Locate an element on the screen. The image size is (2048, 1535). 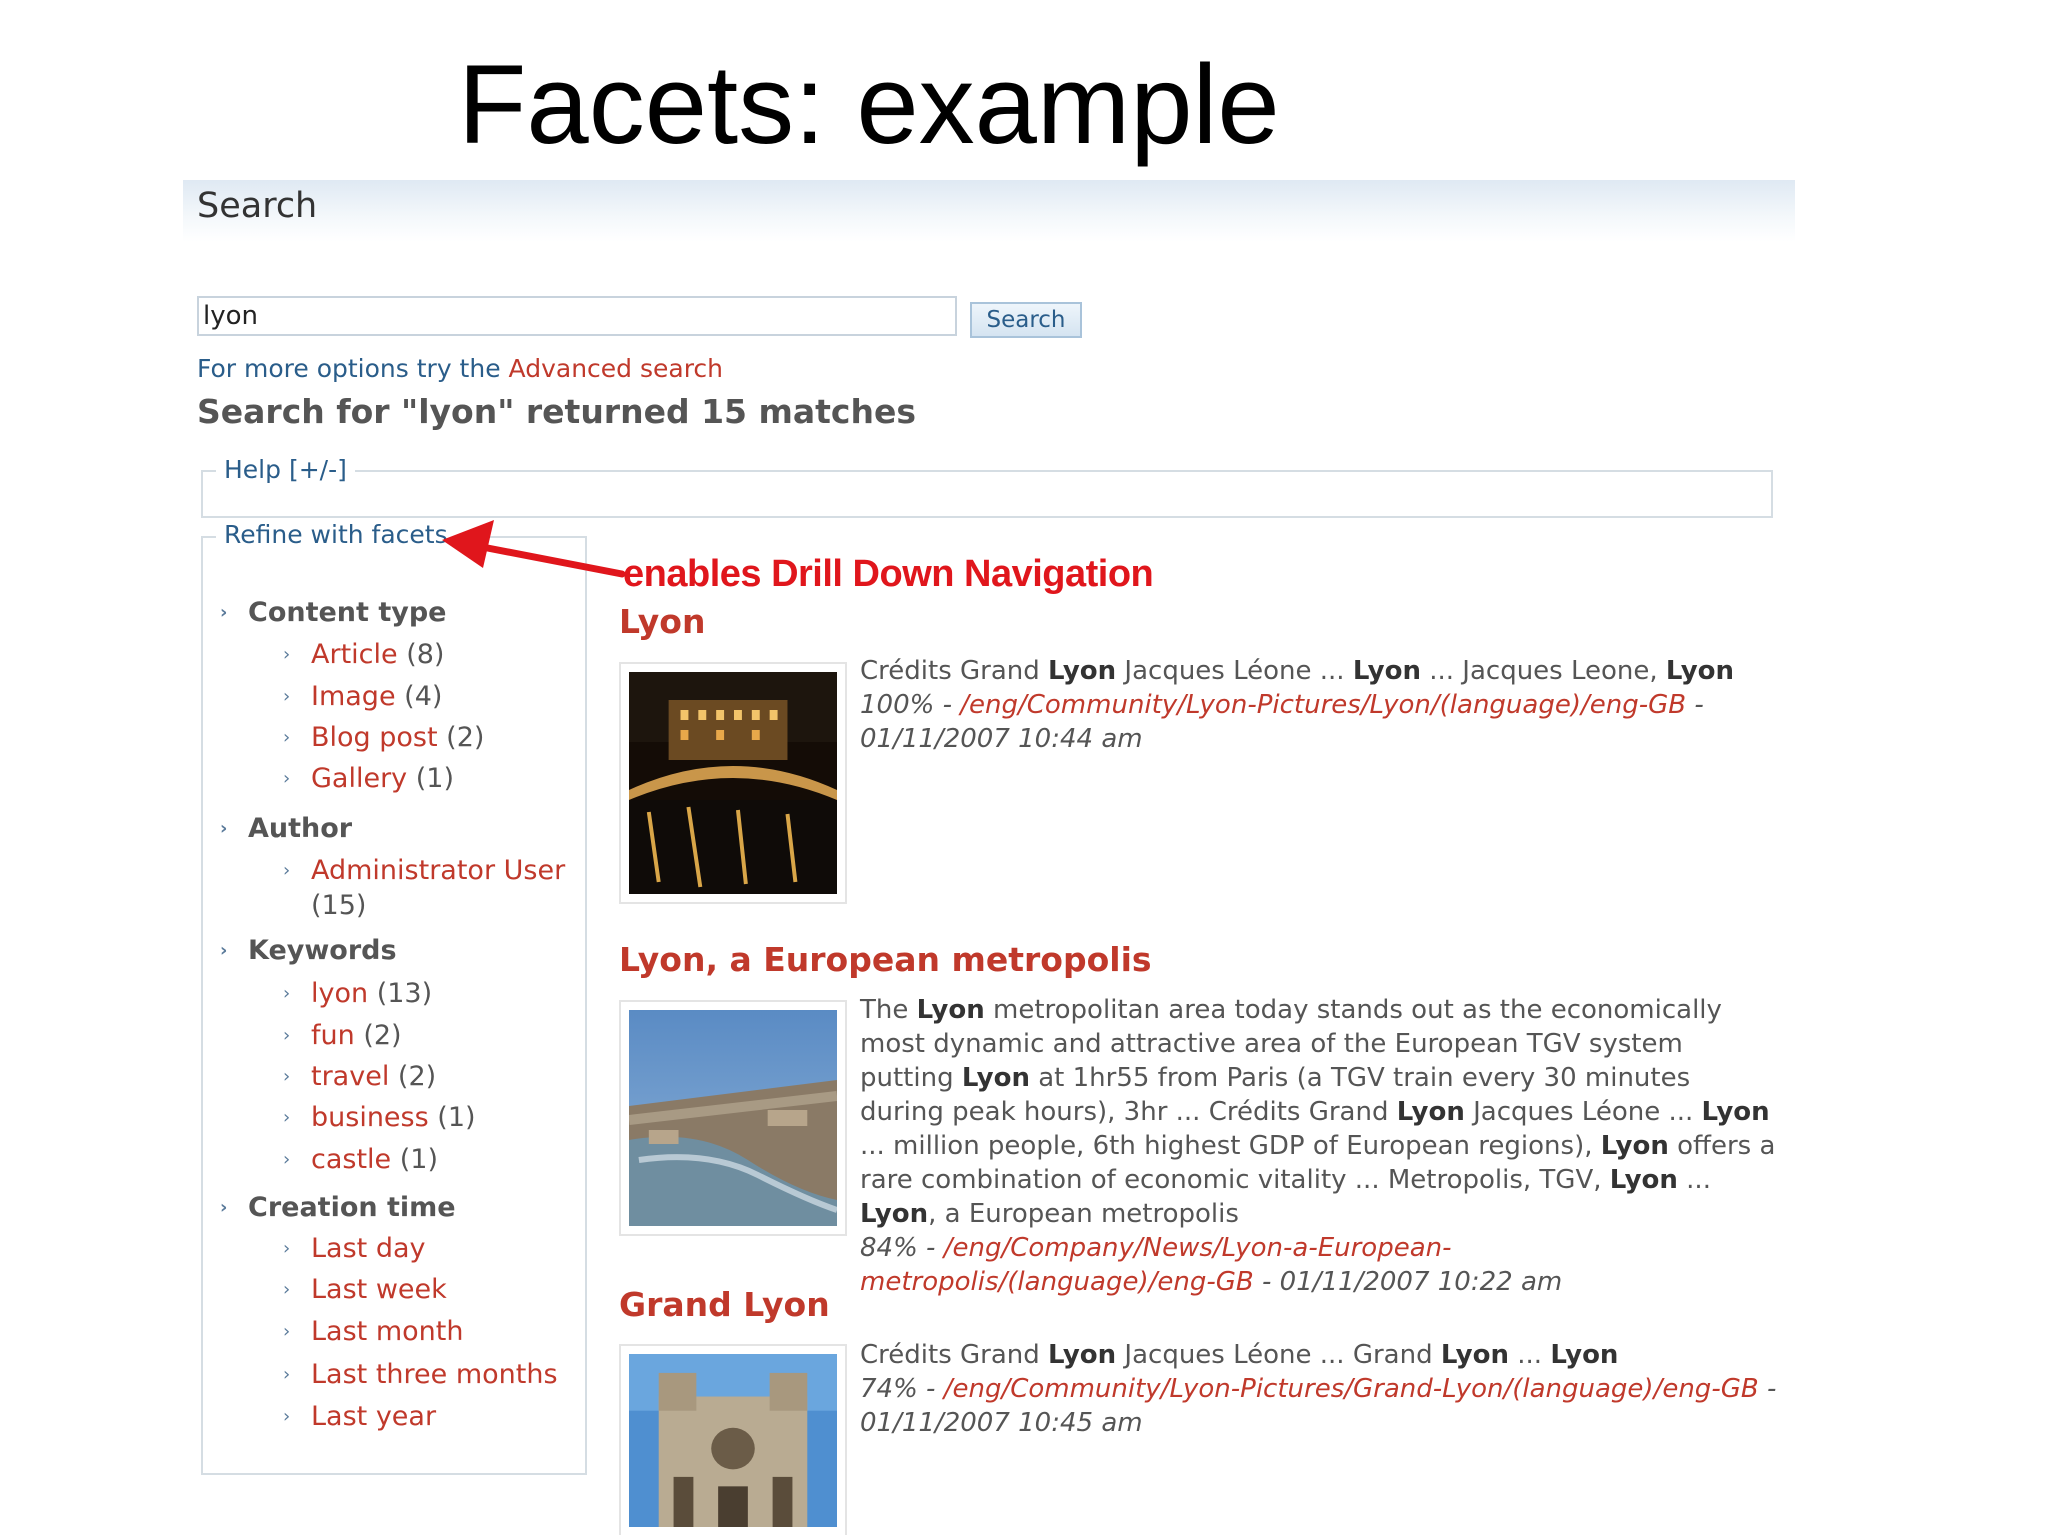
result-title: Lyon is located at coordinates (662, 621).